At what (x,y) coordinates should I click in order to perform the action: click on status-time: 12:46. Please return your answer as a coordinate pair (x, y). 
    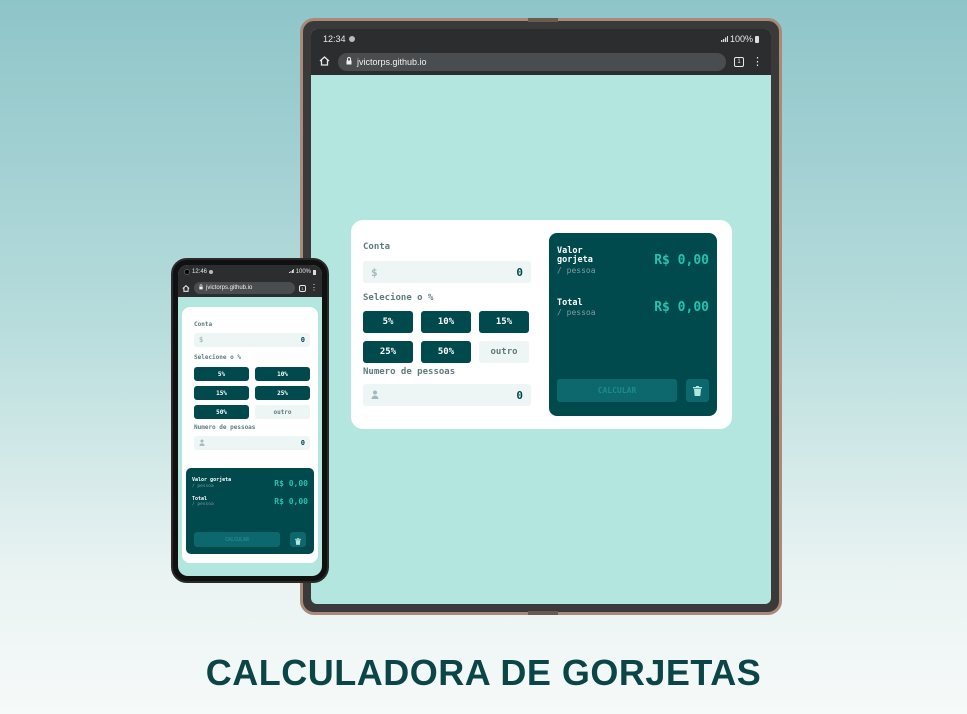
    Looking at the image, I should click on (200, 272).